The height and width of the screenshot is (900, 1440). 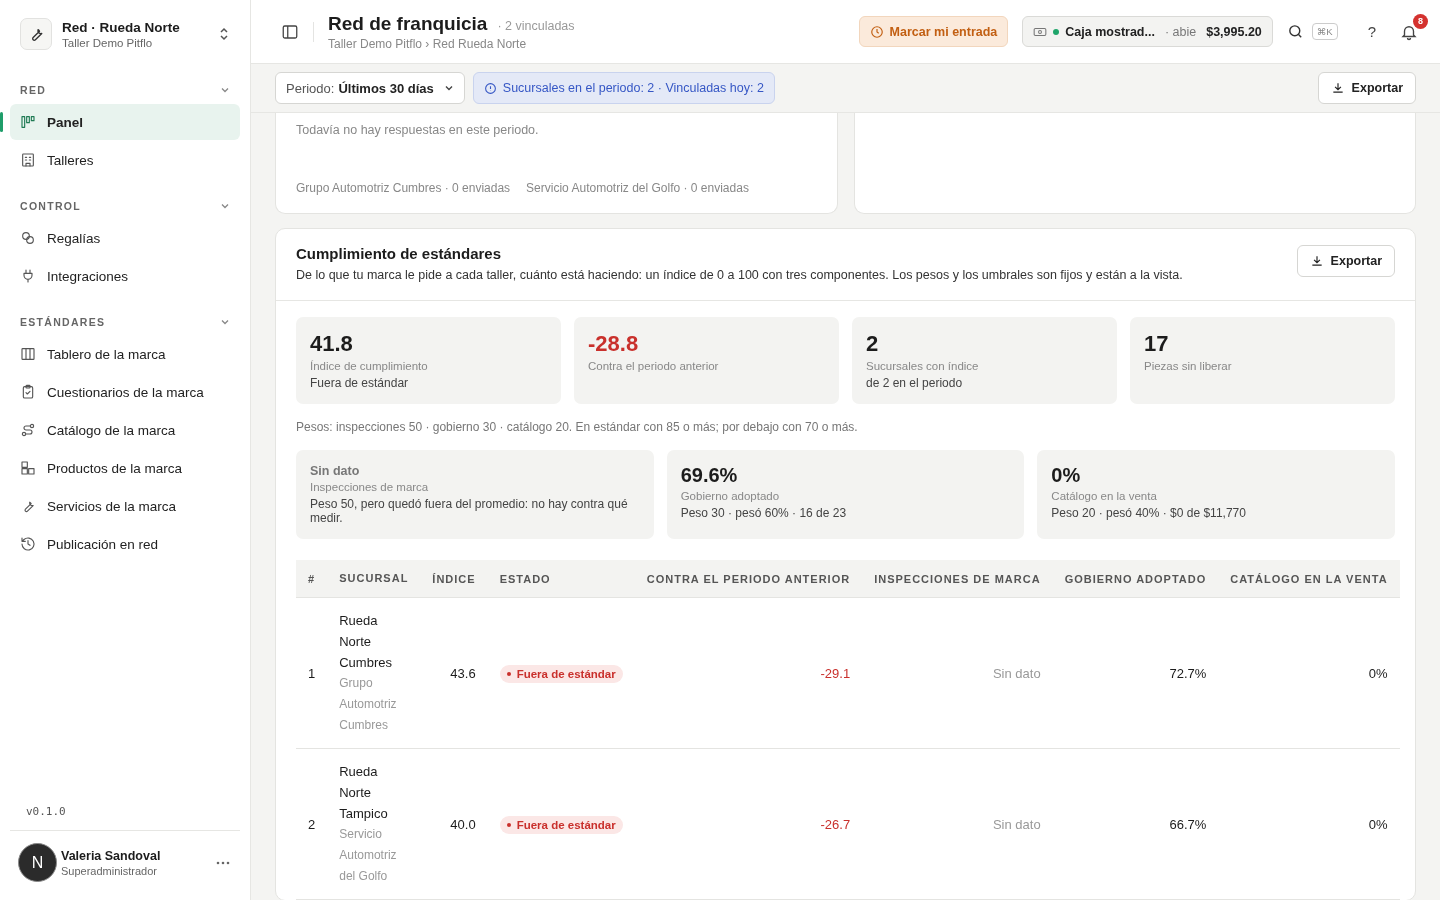 I want to click on section-heading: CONTROL, so click(x=50, y=206).